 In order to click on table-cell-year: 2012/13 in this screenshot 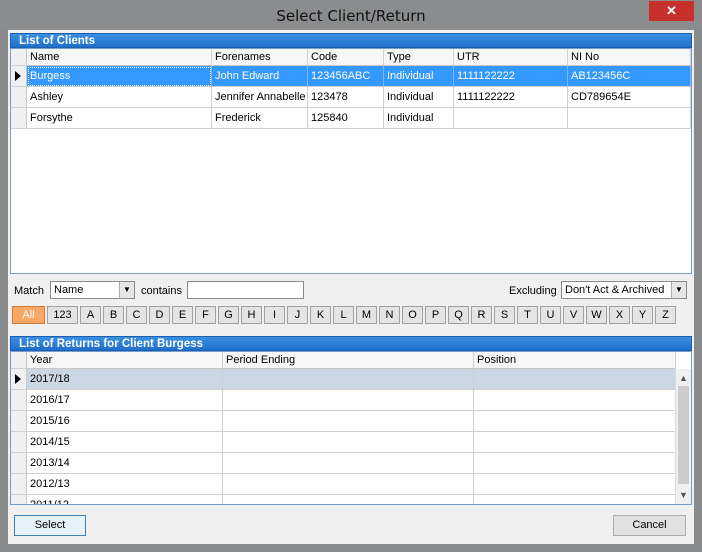, I will do `click(125, 484)`.